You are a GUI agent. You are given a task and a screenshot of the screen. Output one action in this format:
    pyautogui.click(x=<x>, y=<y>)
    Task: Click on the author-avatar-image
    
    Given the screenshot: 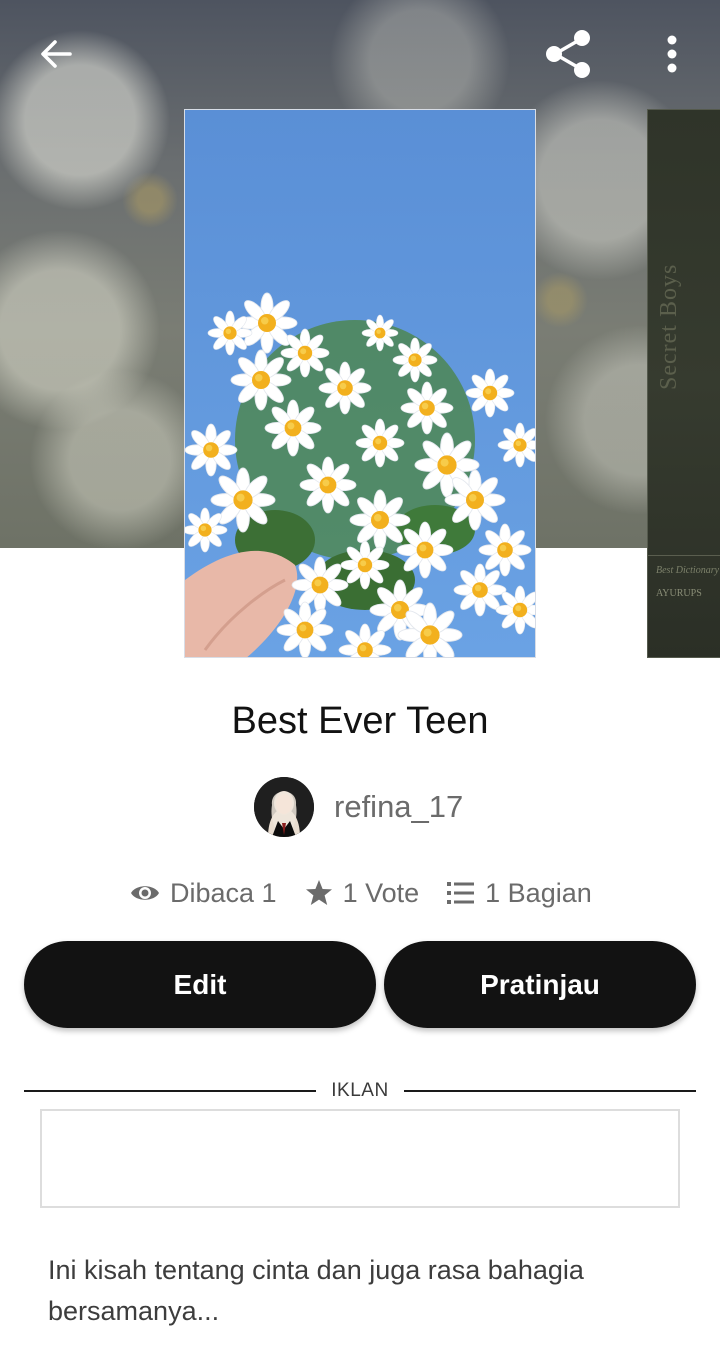 What is the action you would take?
    pyautogui.click(x=284, y=807)
    